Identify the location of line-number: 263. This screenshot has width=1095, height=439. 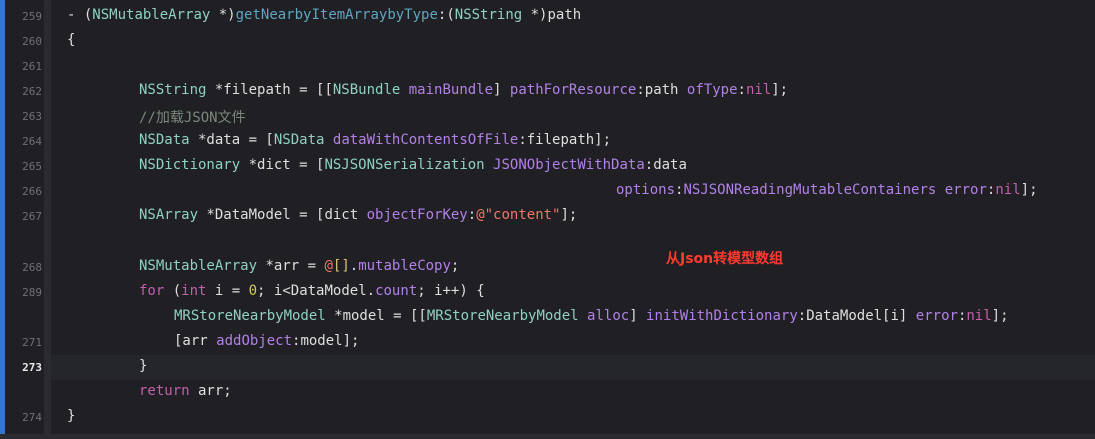
(32, 116).